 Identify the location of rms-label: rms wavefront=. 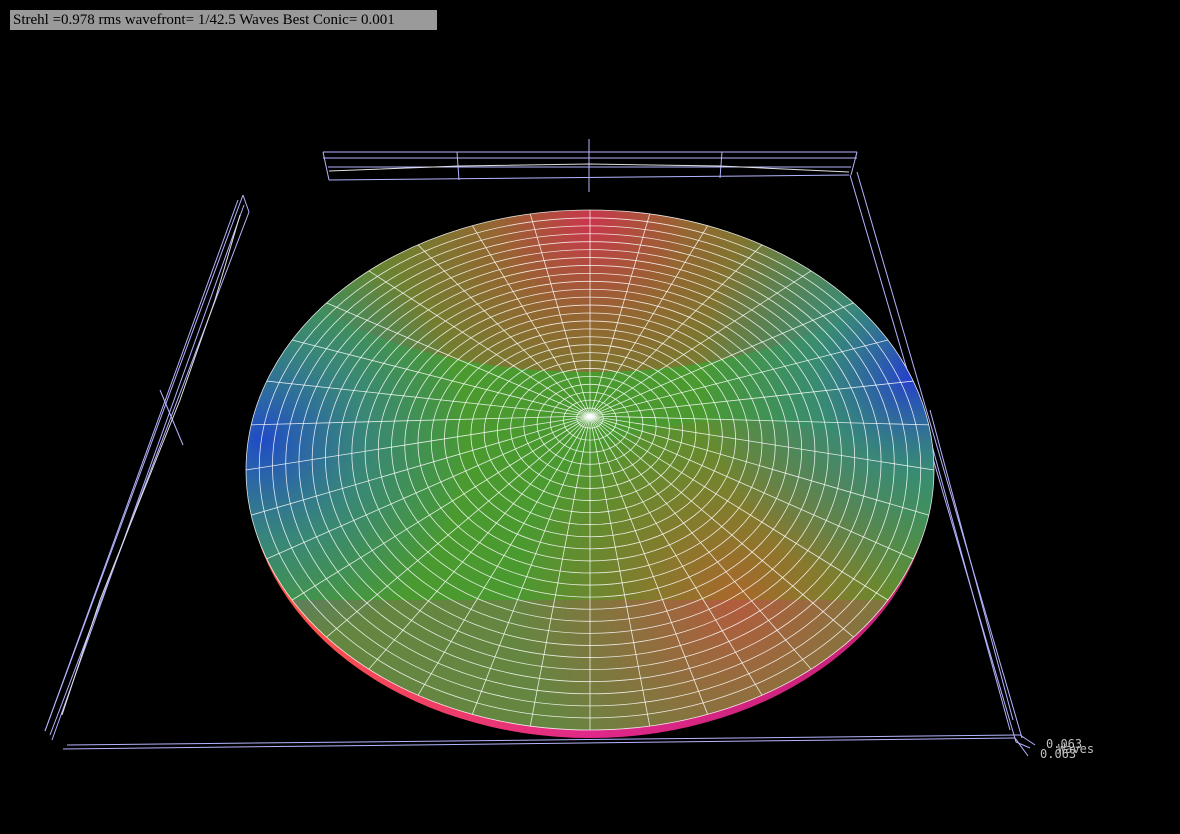
(146, 20).